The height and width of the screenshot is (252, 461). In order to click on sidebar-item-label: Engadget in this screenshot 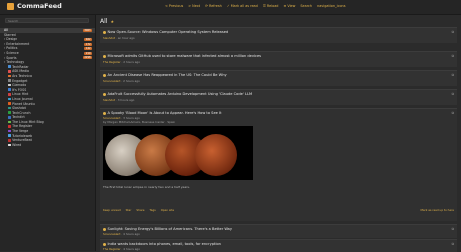, I will do `click(20, 80)`.